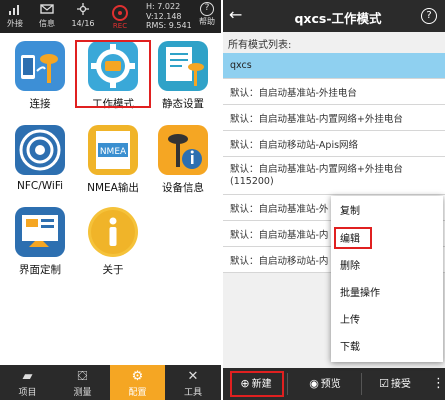 This screenshot has height=400, width=445. I want to click on record-button: REC, so click(120, 17).